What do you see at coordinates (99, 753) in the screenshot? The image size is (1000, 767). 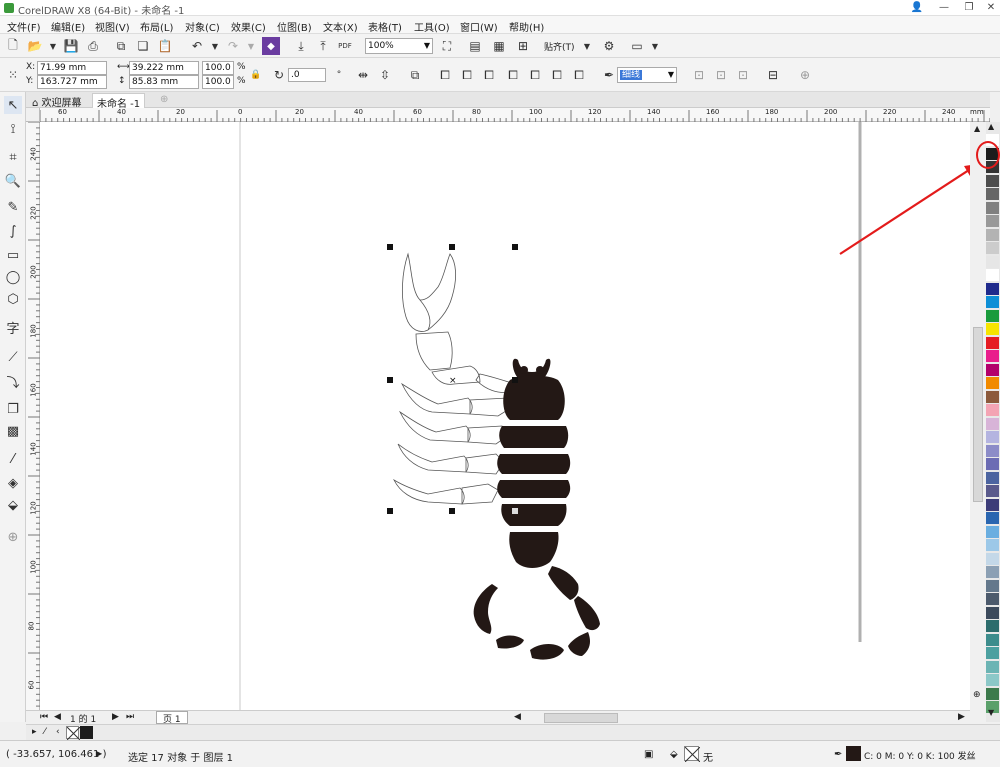 I see `status-arrow-icon: ▶` at bounding box center [99, 753].